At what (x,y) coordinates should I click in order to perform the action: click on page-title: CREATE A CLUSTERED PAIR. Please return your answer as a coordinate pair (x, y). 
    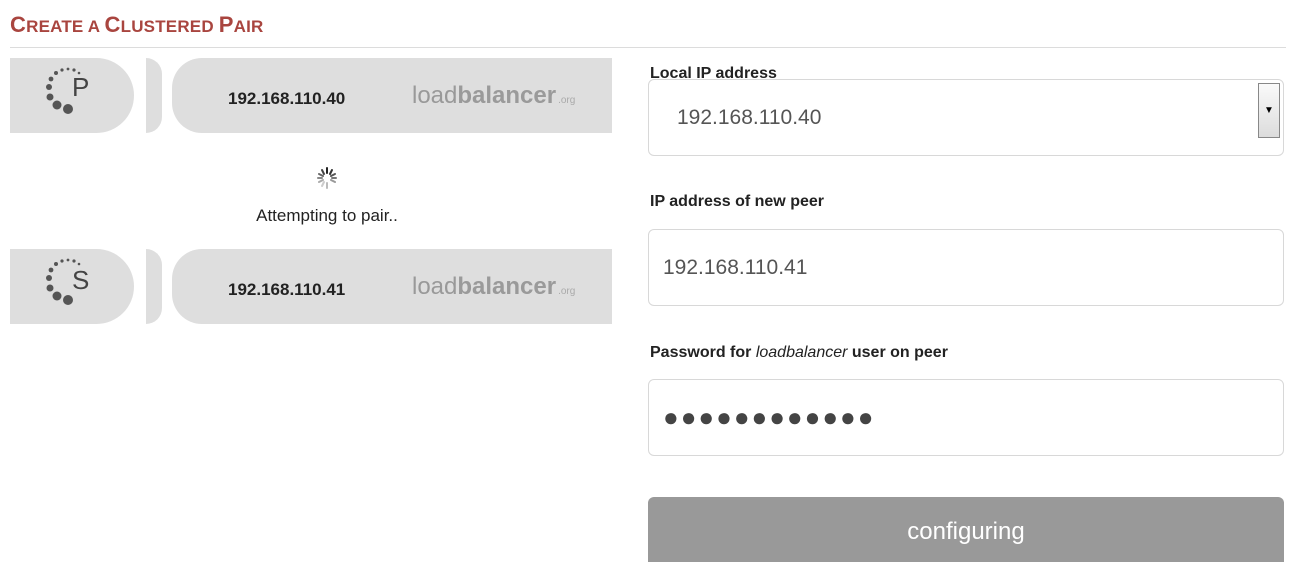
    Looking at the image, I should click on (137, 24).